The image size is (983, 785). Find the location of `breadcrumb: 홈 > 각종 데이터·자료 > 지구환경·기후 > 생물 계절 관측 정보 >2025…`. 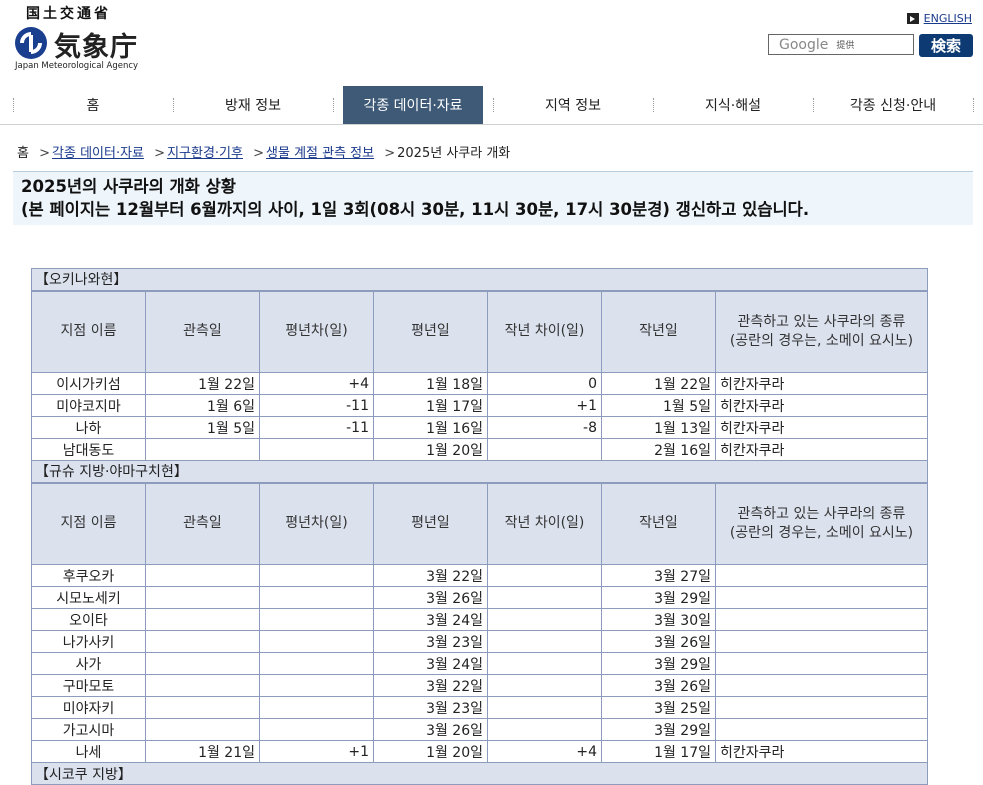

breadcrumb: 홈 > 각종 데이터·자료 > 지구환경·기후 > 생물 계절 관측 정보 >2025… is located at coordinates (263, 151).